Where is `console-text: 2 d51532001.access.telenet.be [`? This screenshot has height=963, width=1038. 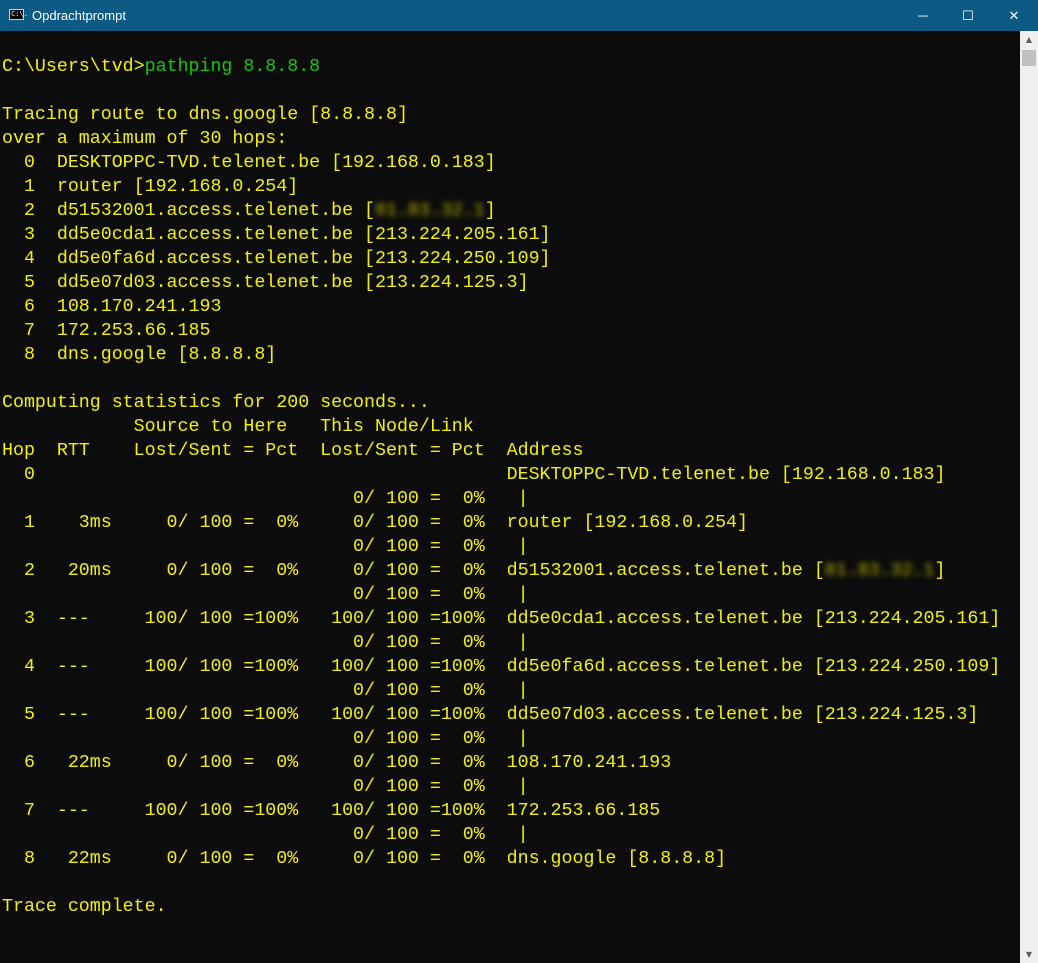
console-text: 2 d51532001.access.telenet.be [ is located at coordinates (188, 211).